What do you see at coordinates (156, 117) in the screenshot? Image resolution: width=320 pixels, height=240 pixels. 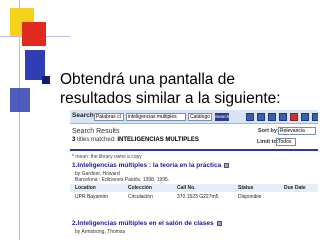 I see `search-input: inteligencias multiples` at bounding box center [156, 117].